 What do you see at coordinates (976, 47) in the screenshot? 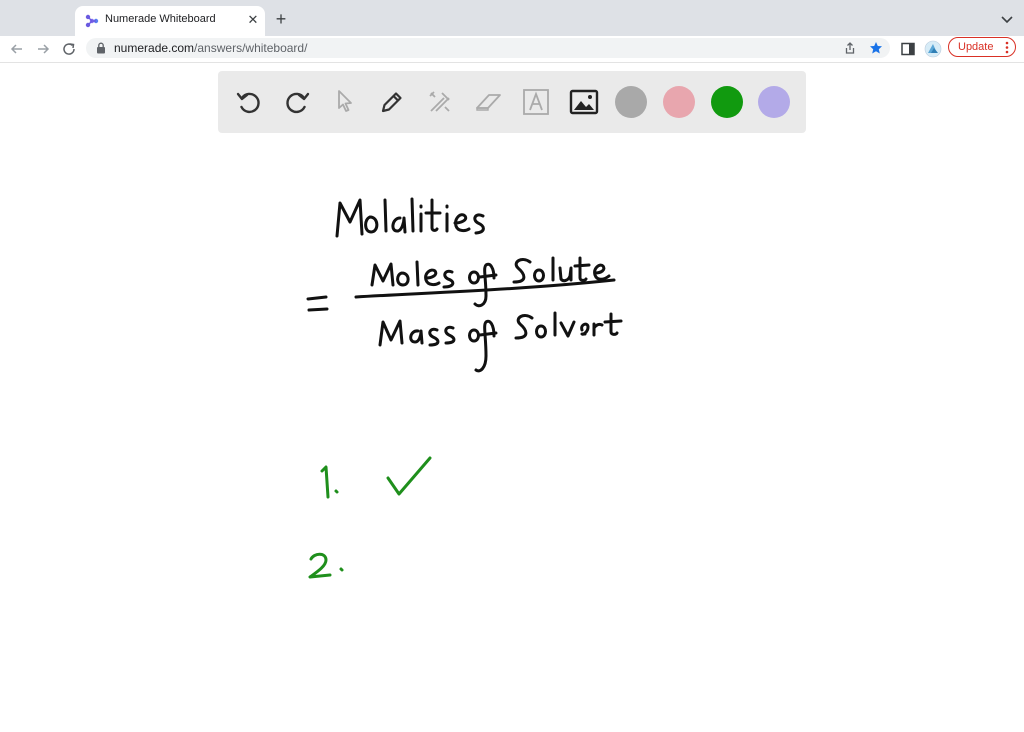
I see `update-label: Update` at bounding box center [976, 47].